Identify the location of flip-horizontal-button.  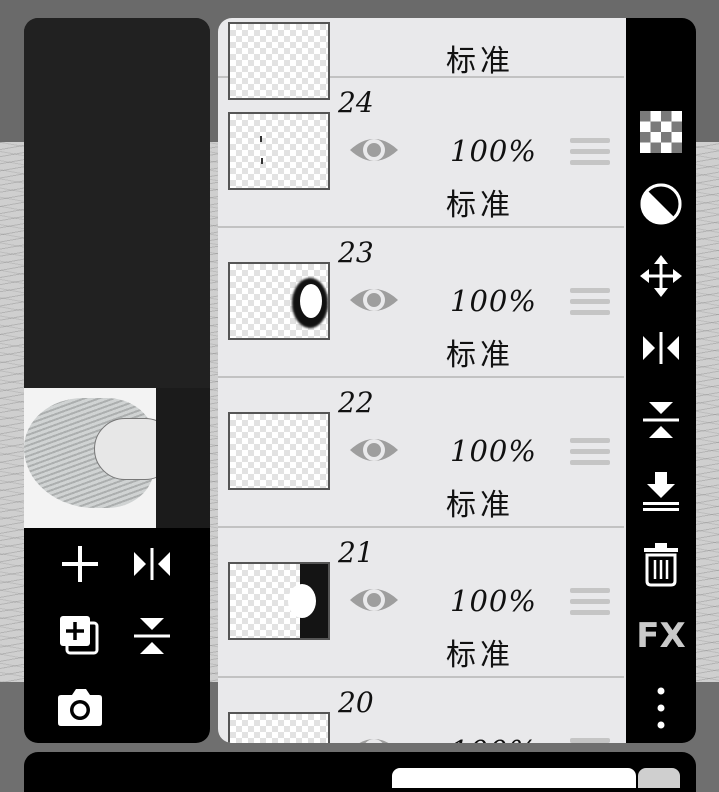
(152, 564).